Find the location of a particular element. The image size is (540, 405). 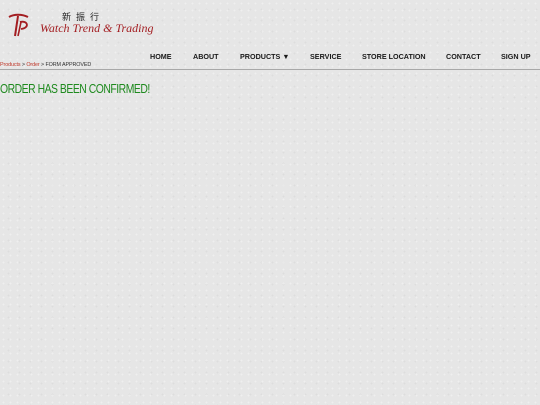

tp-monogram-icon is located at coordinates (18, 25).